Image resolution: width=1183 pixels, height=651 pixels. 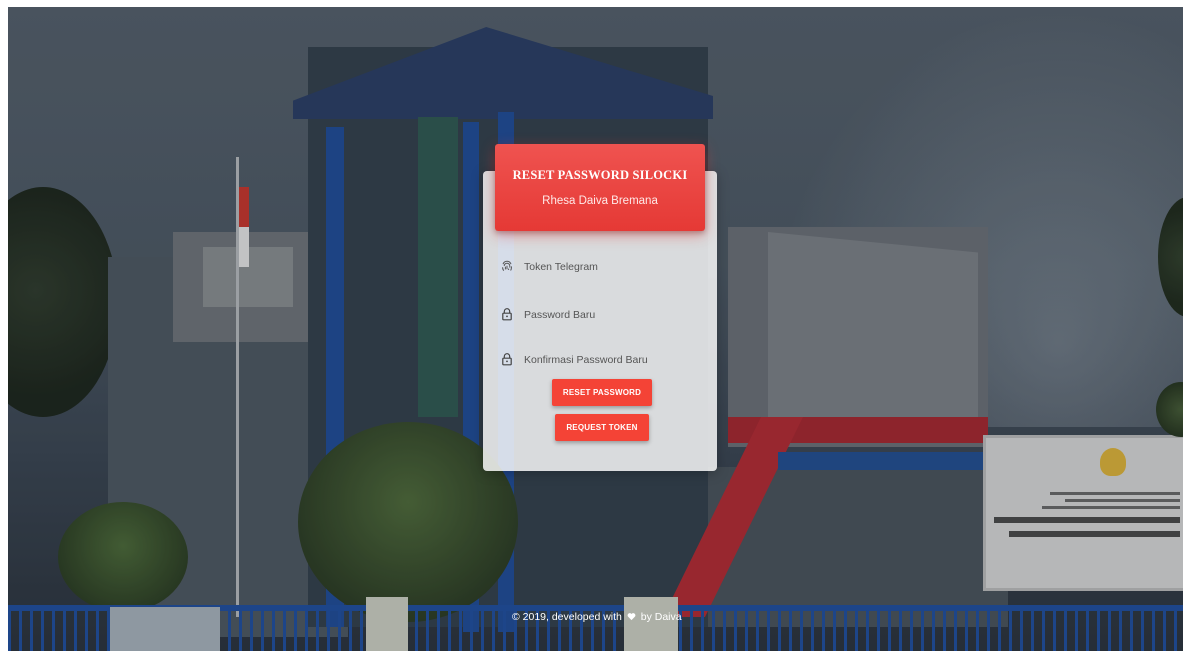 I want to click on footer: © 2019, developed with by Daiva, so click(x=597, y=617).